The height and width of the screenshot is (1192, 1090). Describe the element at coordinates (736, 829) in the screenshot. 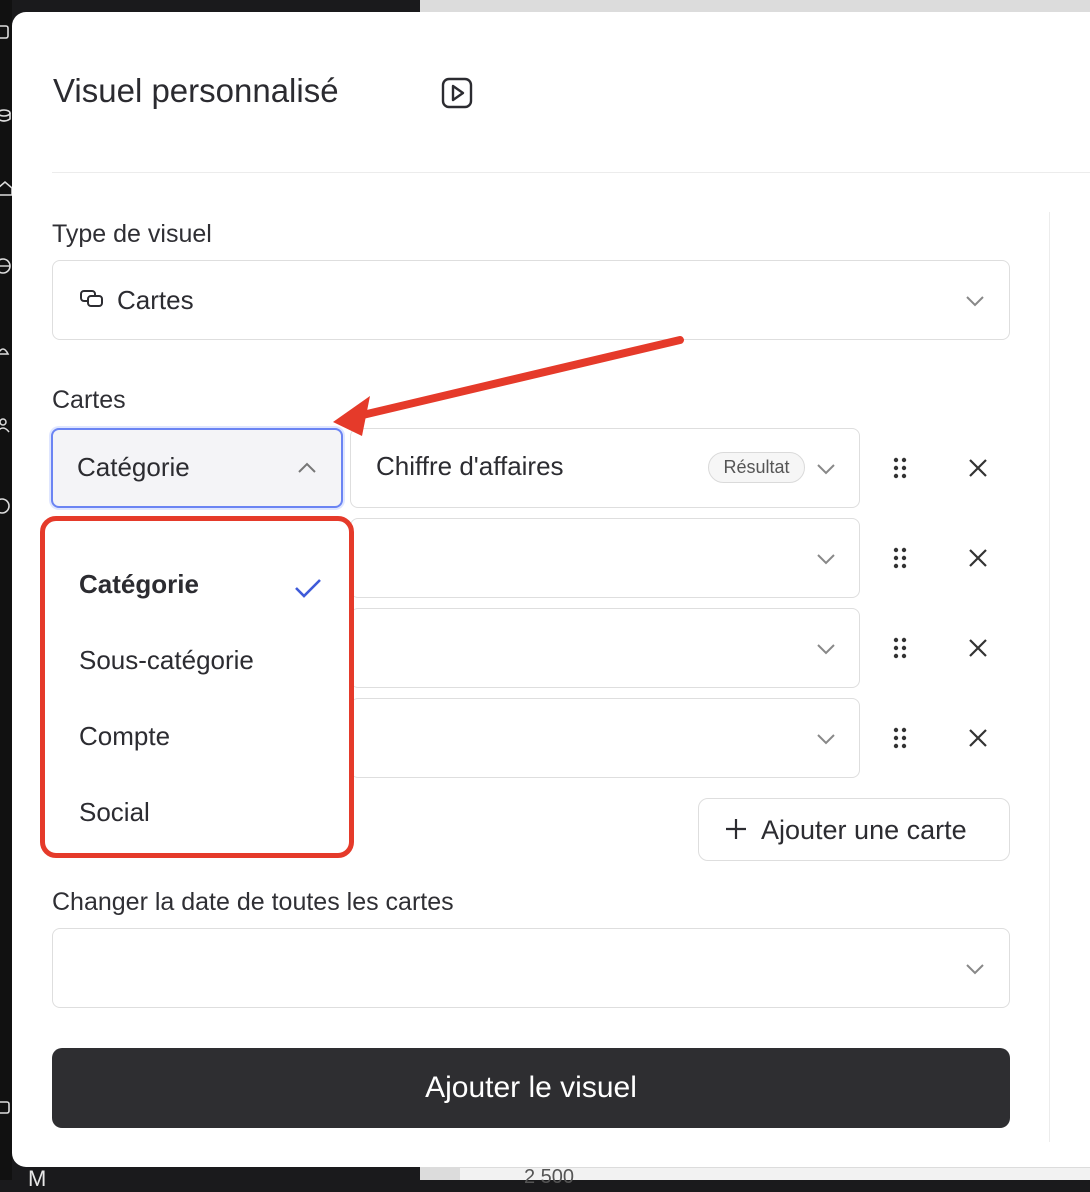

I see `plus-icon` at that location.